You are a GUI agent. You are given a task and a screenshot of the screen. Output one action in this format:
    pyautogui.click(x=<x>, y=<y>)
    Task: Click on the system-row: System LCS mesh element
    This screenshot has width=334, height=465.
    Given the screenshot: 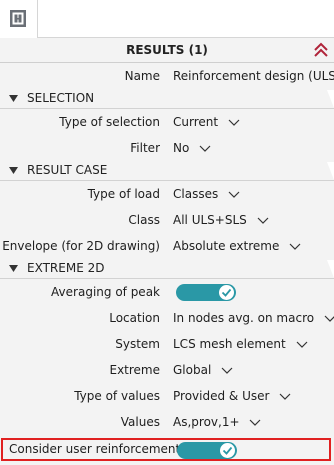 What is the action you would take?
    pyautogui.click(x=167, y=344)
    